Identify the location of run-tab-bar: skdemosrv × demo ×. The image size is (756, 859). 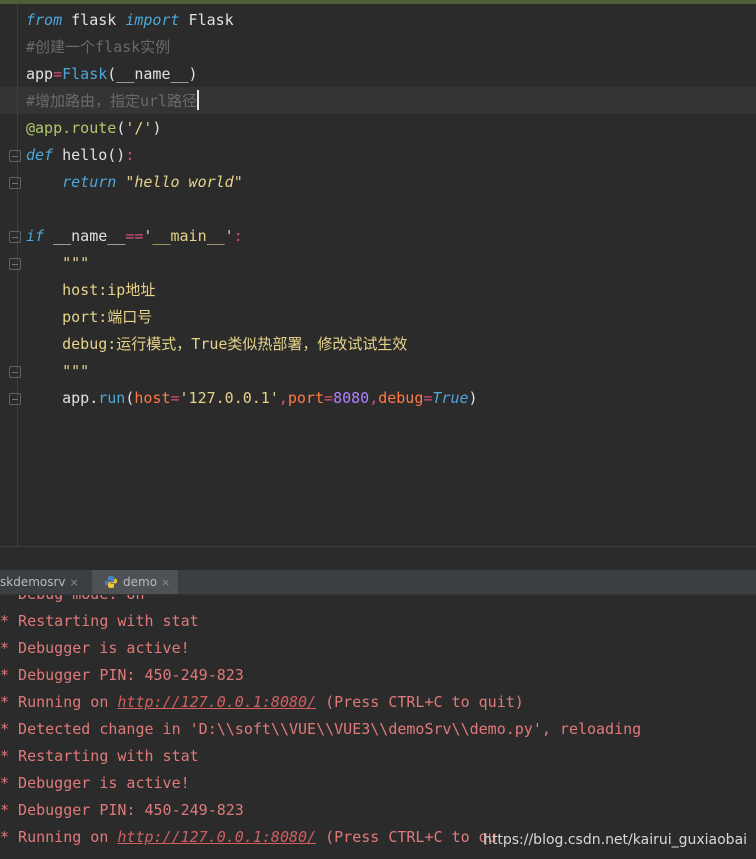
(378, 582).